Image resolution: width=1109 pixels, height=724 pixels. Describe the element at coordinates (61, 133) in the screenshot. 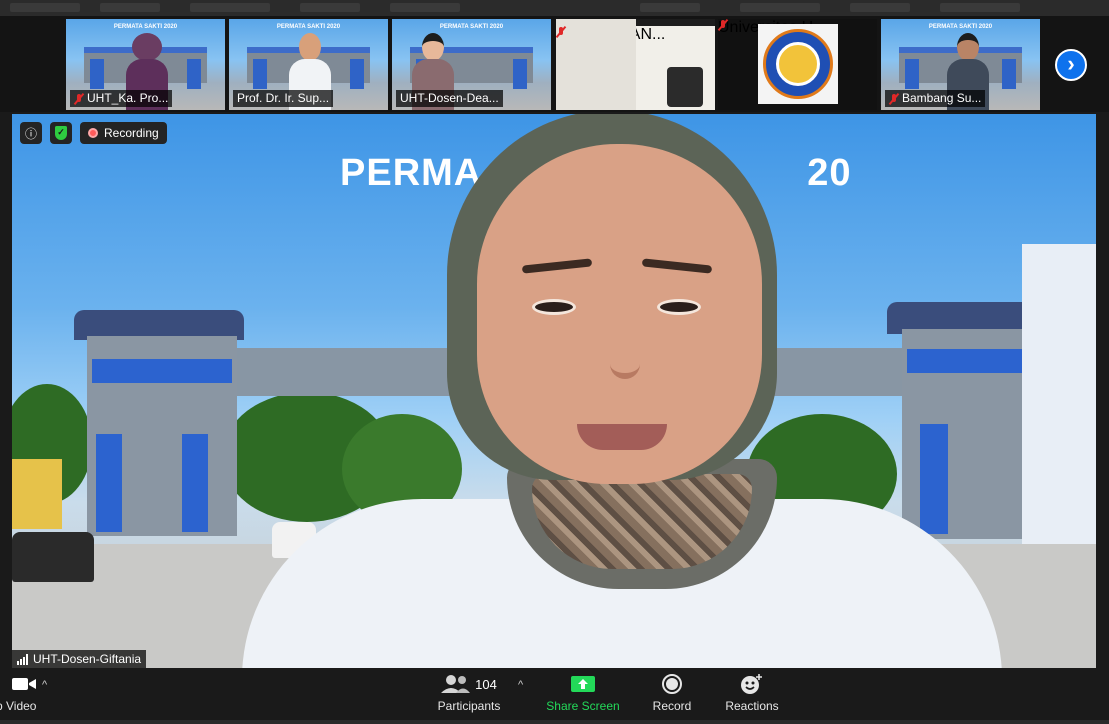

I see `security-shield-icon: ✓` at that location.